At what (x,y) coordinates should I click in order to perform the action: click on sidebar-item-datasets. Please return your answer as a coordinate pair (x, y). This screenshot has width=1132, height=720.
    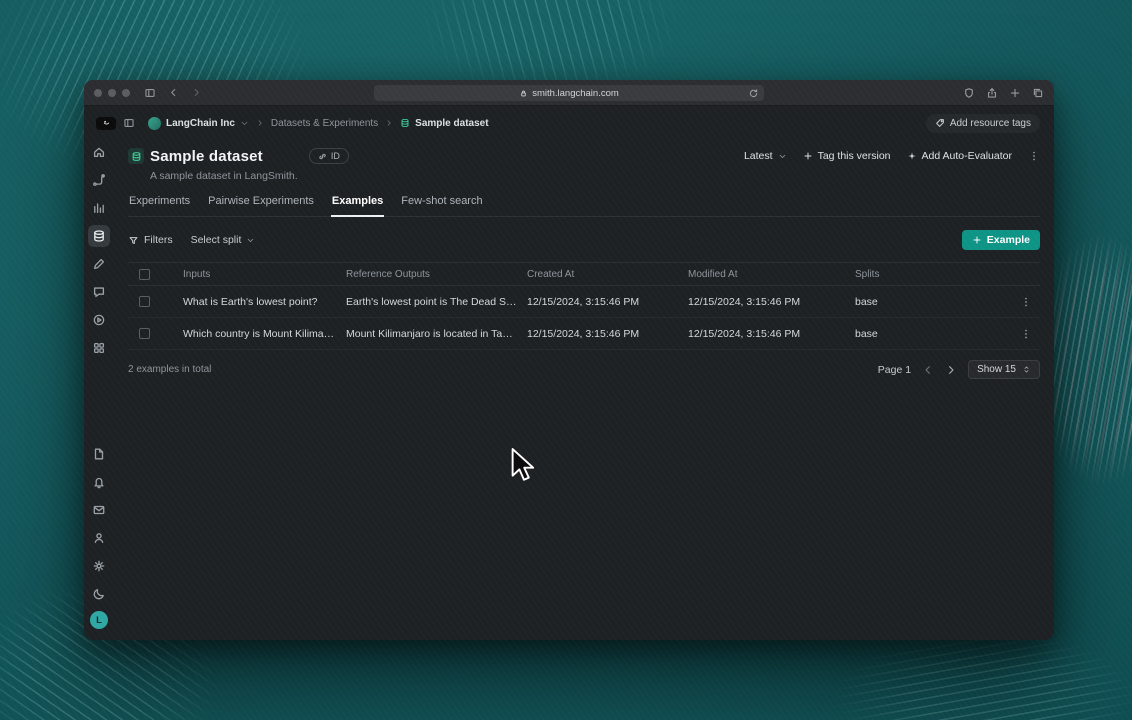
    Looking at the image, I should click on (99, 236).